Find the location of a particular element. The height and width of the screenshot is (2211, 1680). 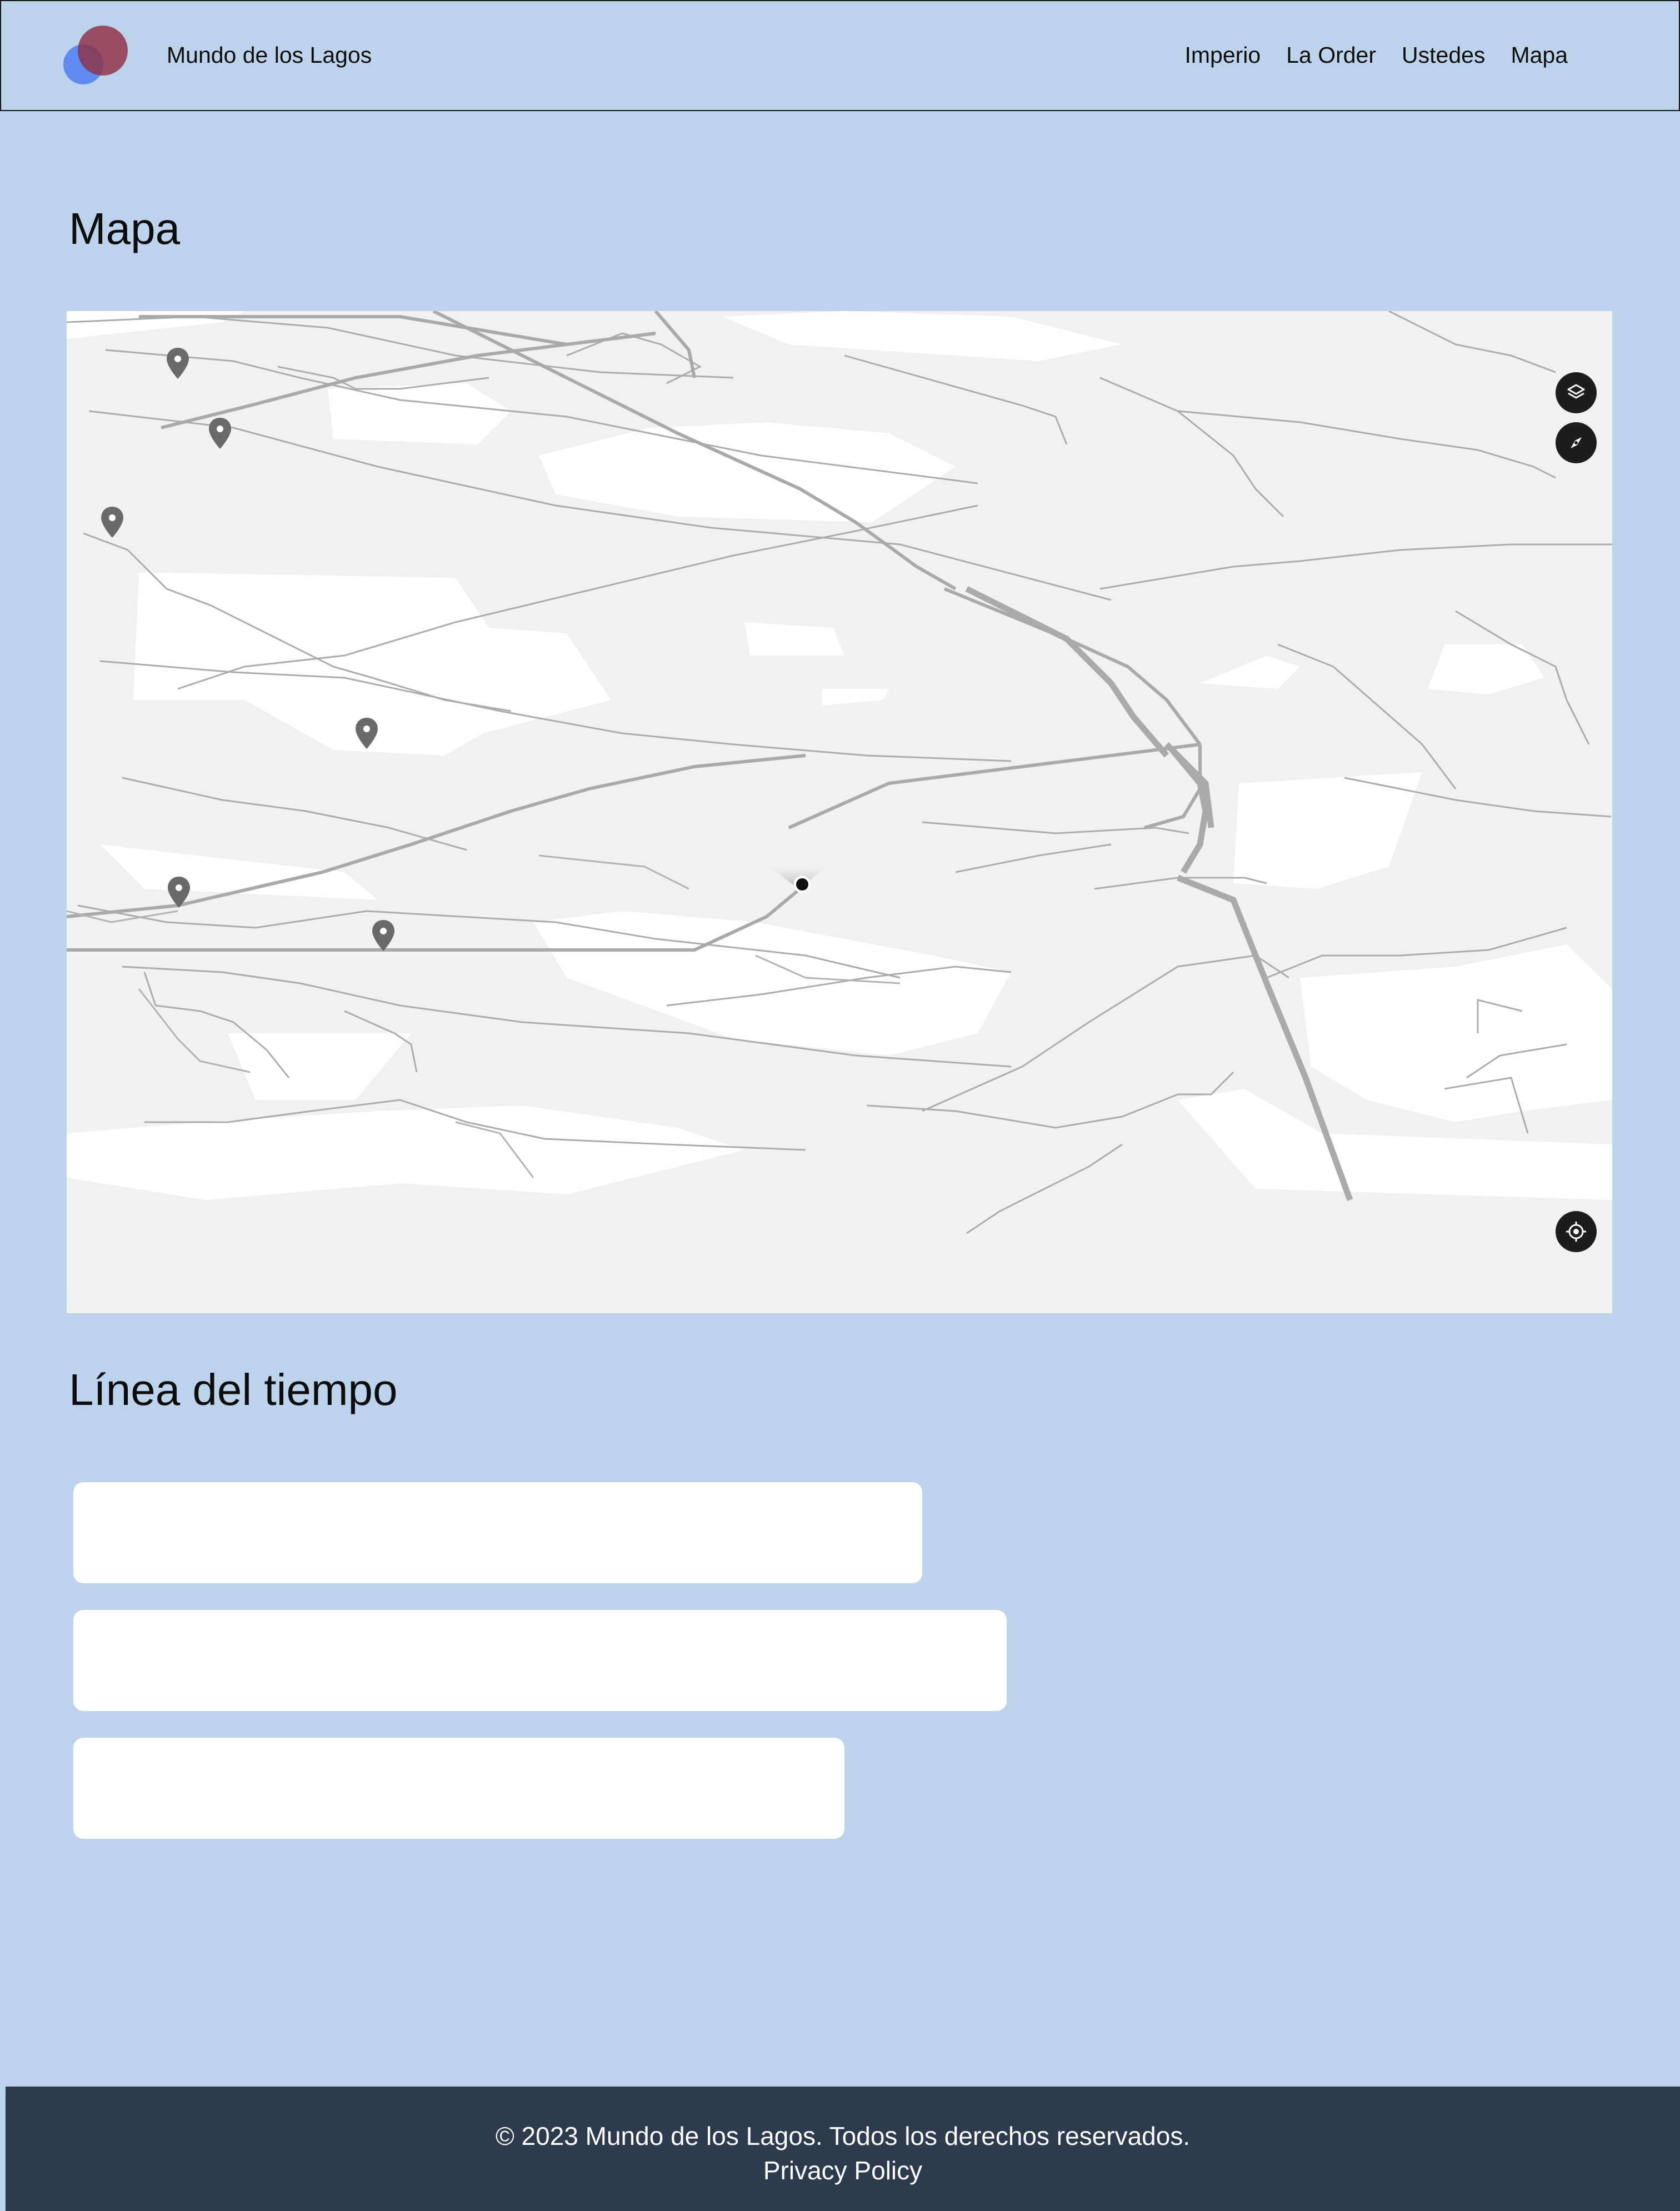

locate-icon is located at coordinates (1576, 1232).